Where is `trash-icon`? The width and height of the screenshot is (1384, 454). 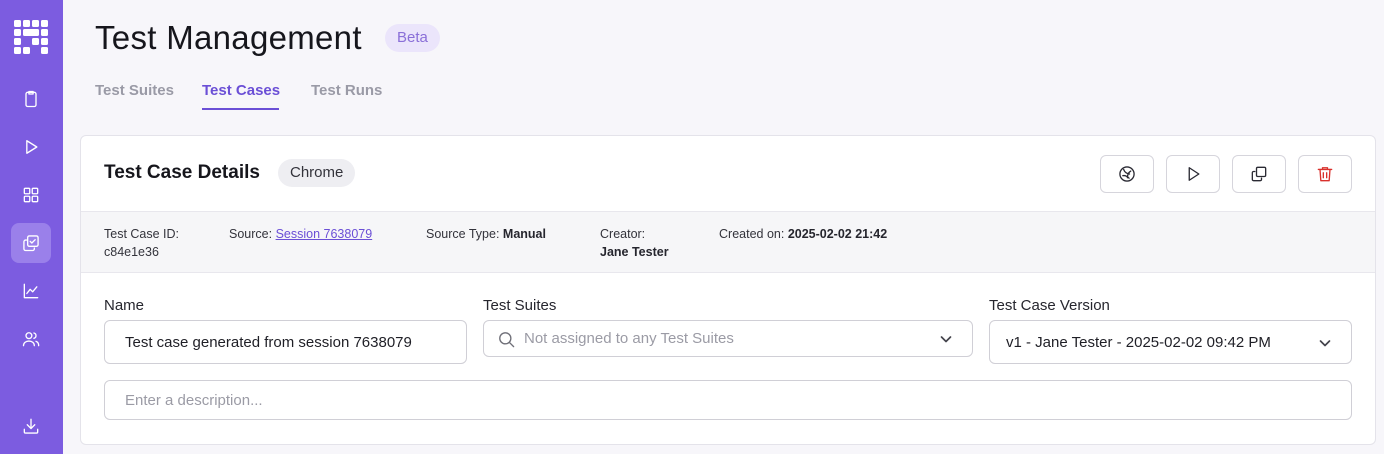
trash-icon is located at coordinates (1325, 174).